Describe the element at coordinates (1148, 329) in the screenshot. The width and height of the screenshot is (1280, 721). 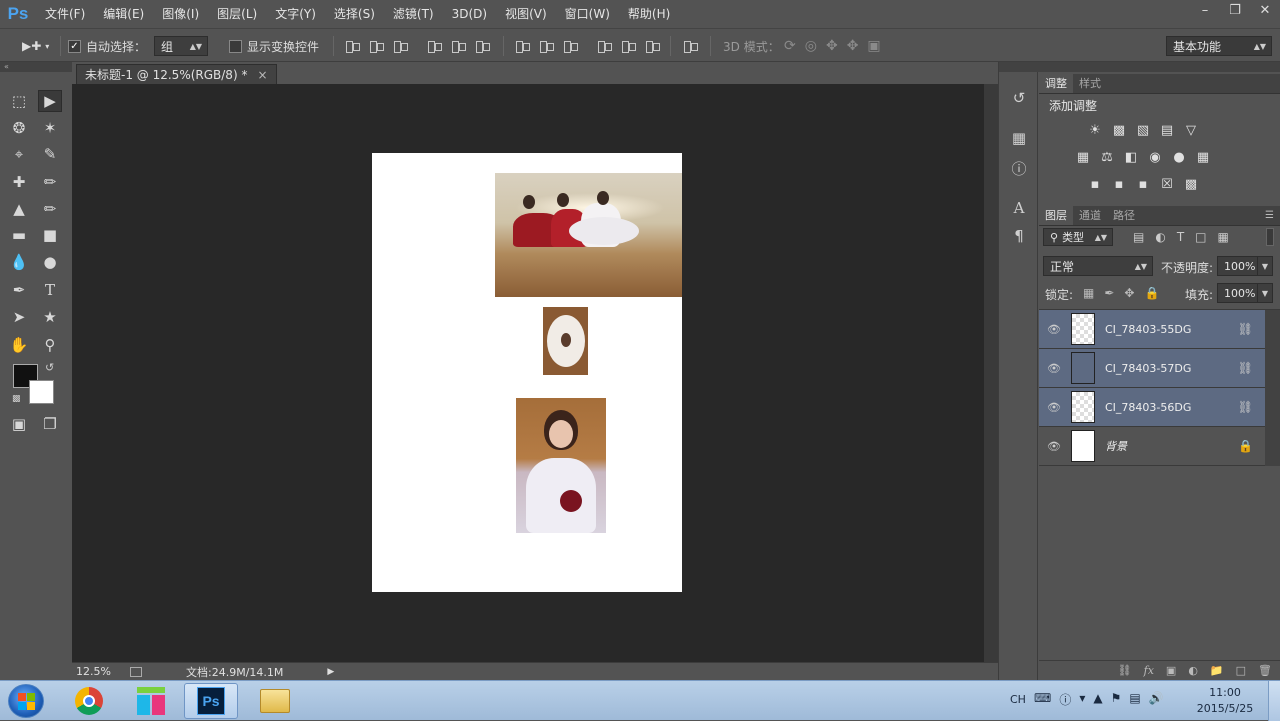
I see `layer-name: CI_78403-55DG` at that location.